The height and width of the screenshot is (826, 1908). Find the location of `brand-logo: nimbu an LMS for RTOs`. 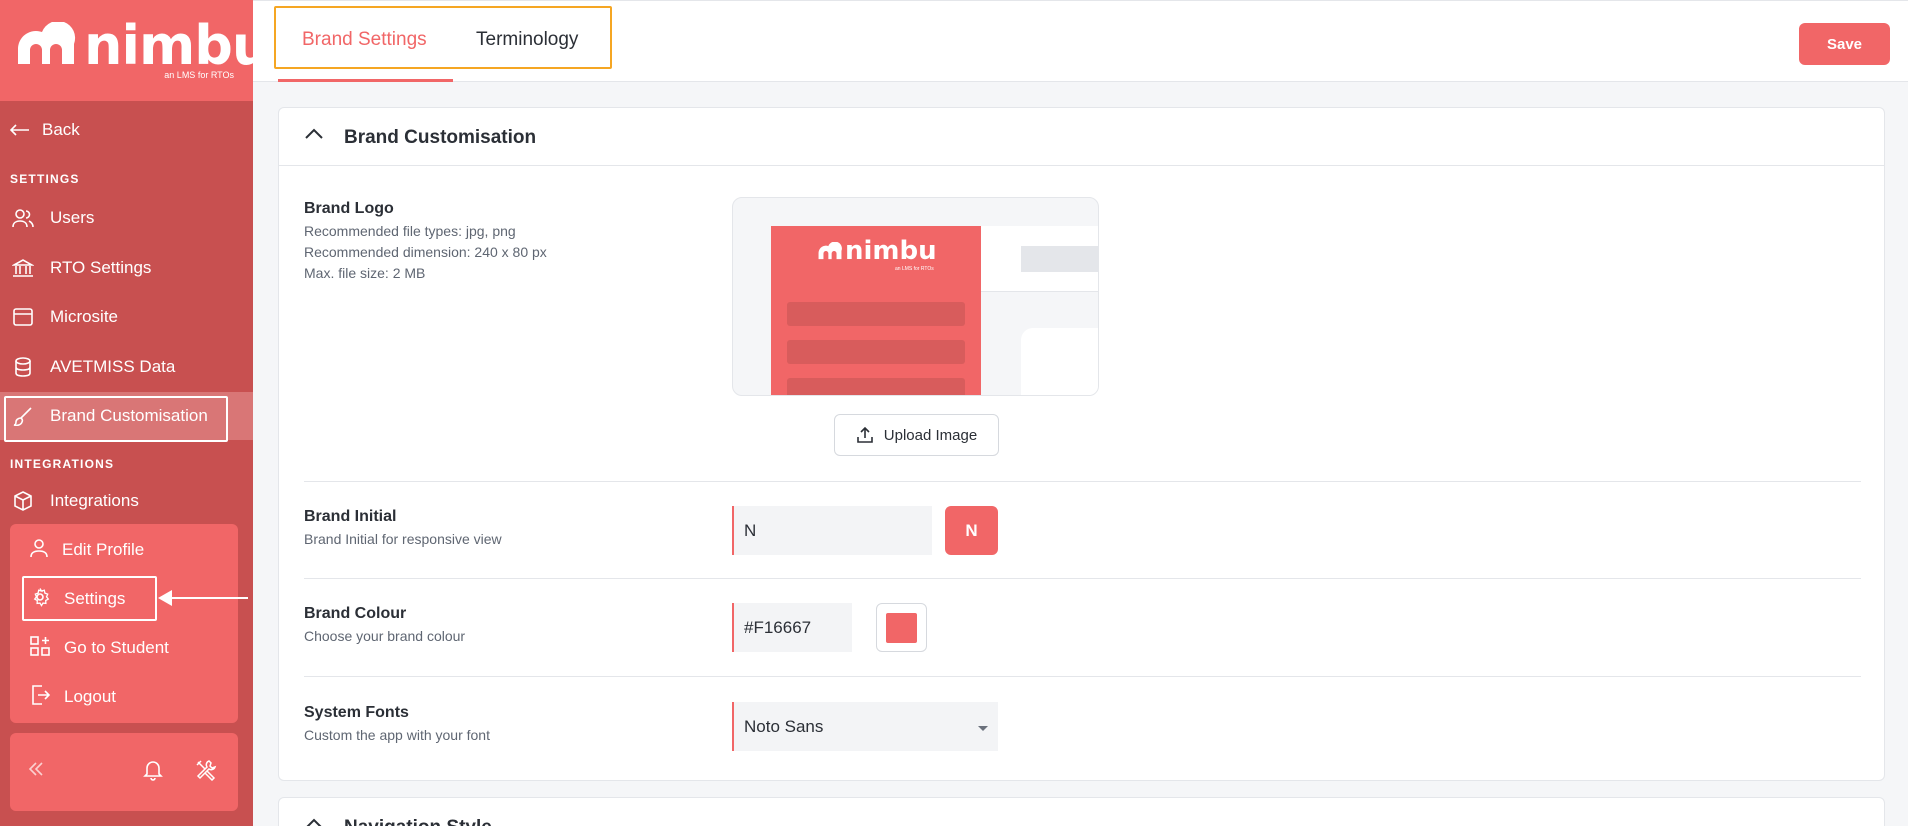

brand-logo: nimbu an LMS for RTOs is located at coordinates (126, 50).